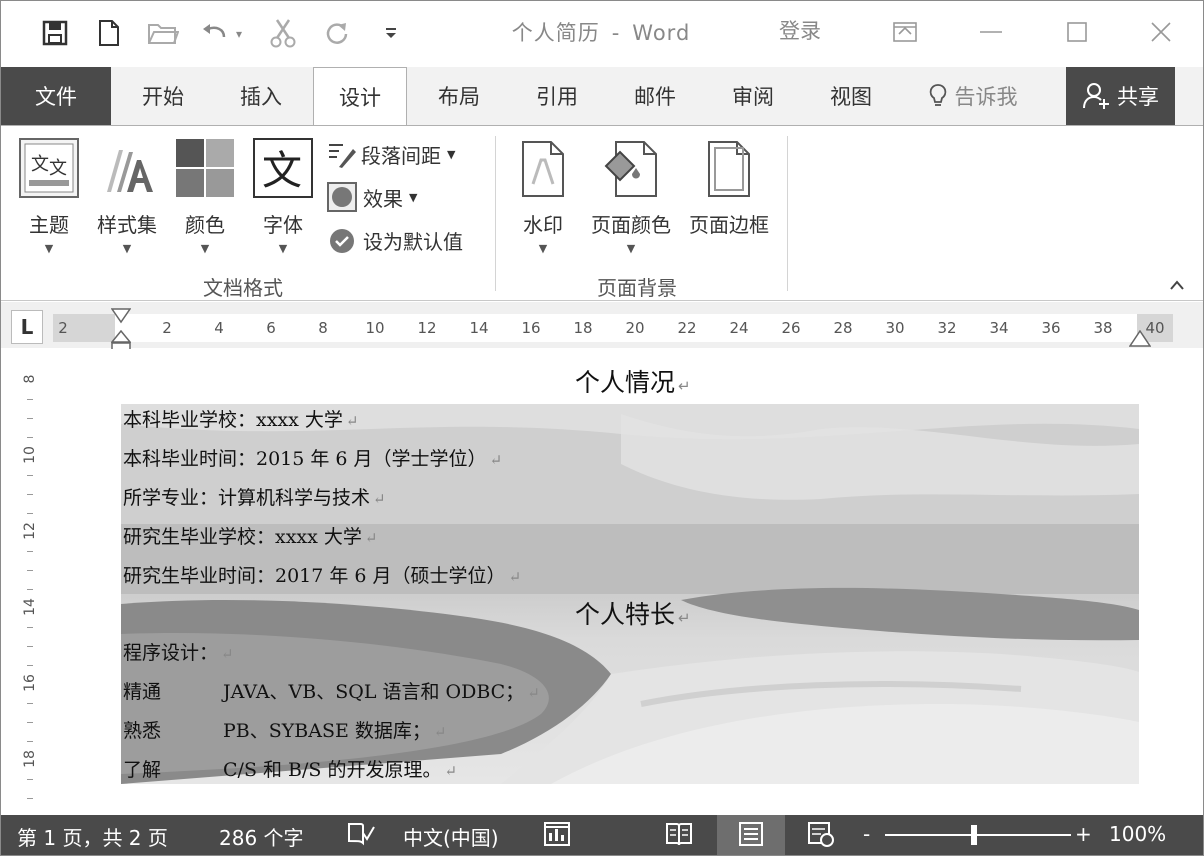  I want to click on style-set-button: 样式集 ▼, so click(127, 196).